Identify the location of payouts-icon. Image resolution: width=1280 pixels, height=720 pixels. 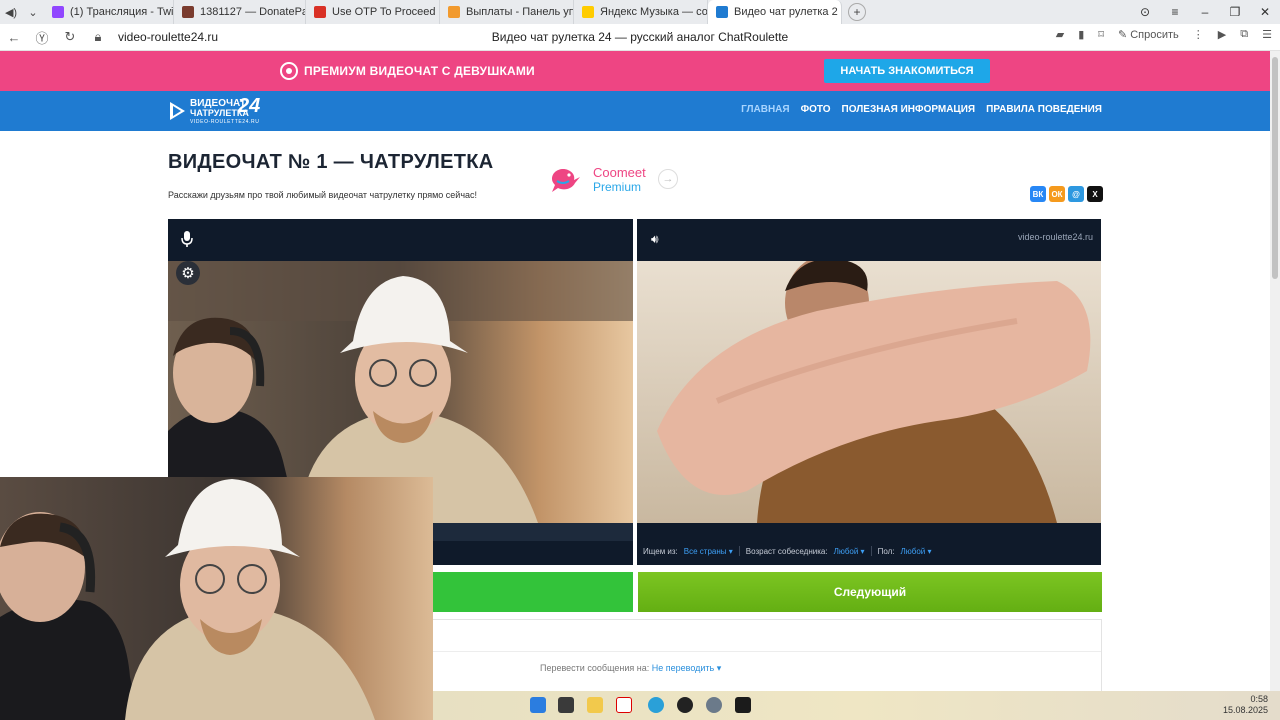
(454, 12).